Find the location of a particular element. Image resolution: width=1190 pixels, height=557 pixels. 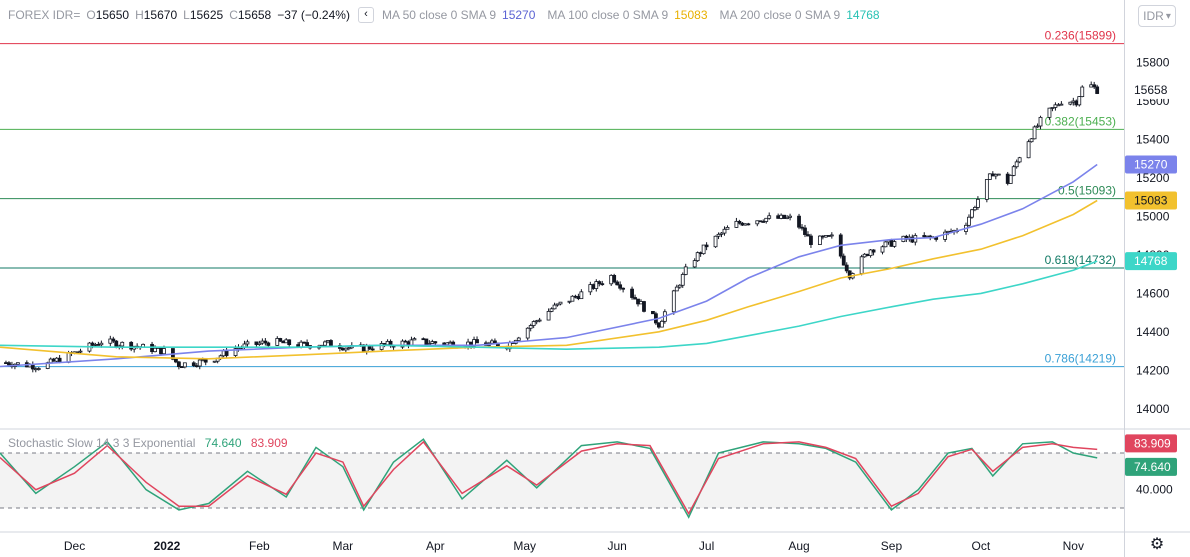

close-label: C is located at coordinates (233, 15).